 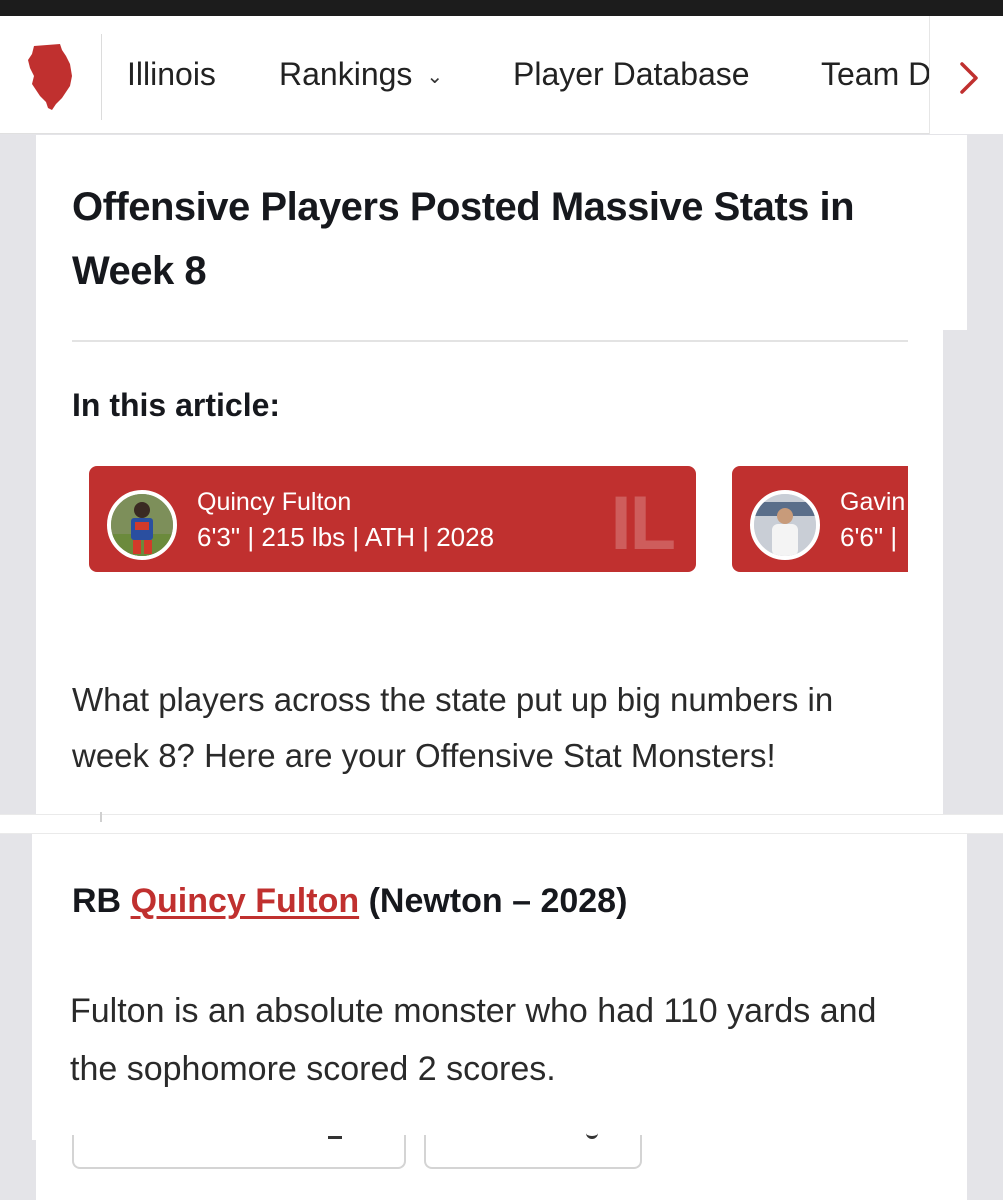 I want to click on nav-item-label: Rankings, so click(x=346, y=74).